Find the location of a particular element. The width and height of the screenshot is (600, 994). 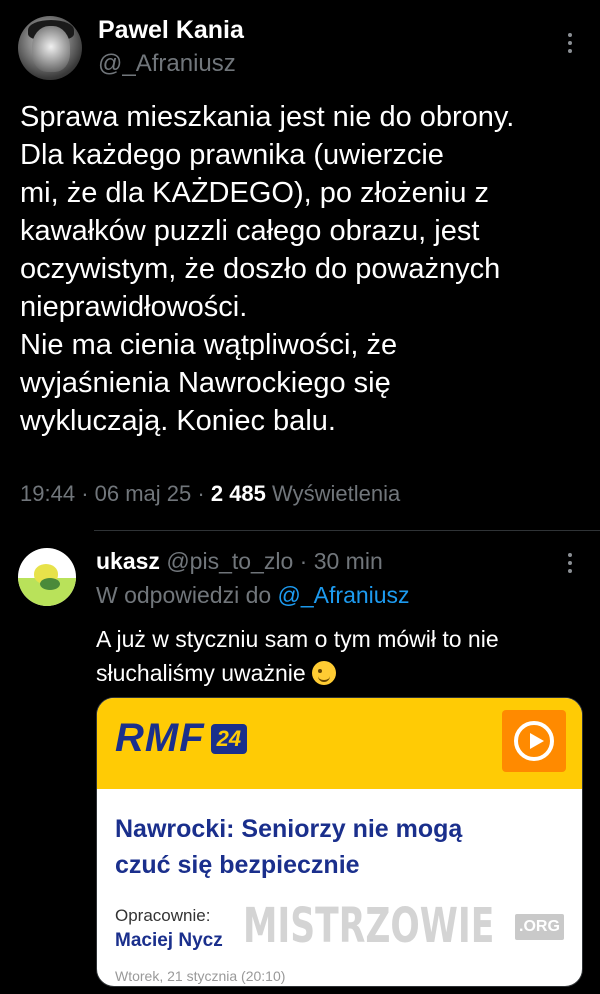

author-name: Pawel Kania is located at coordinates (171, 30).